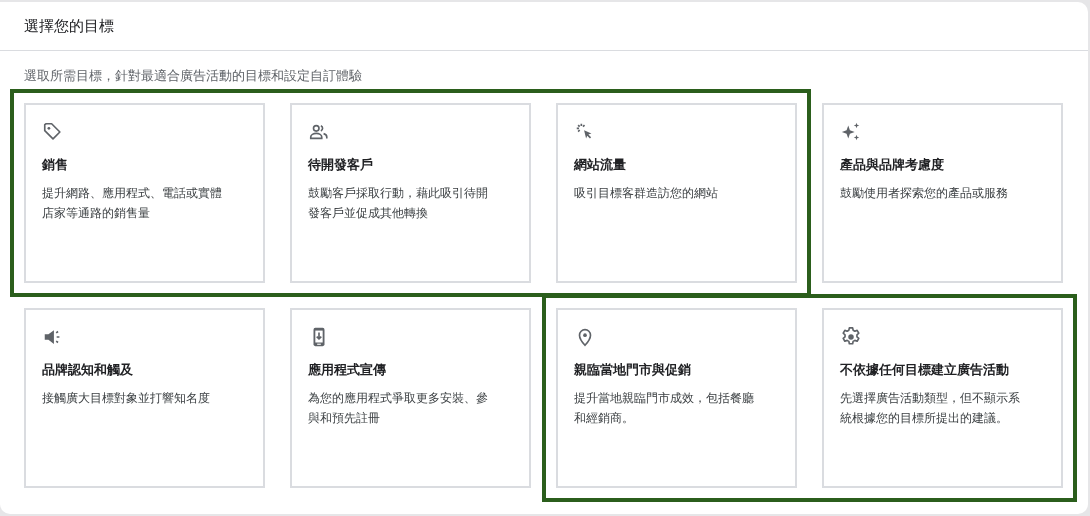 This screenshot has height=516, width=1090. Describe the element at coordinates (398, 203) in the screenshot. I see `card-description: 鼓勵客戶採取行動，藉此吸引待開發客戶並促成其他轉換` at that location.